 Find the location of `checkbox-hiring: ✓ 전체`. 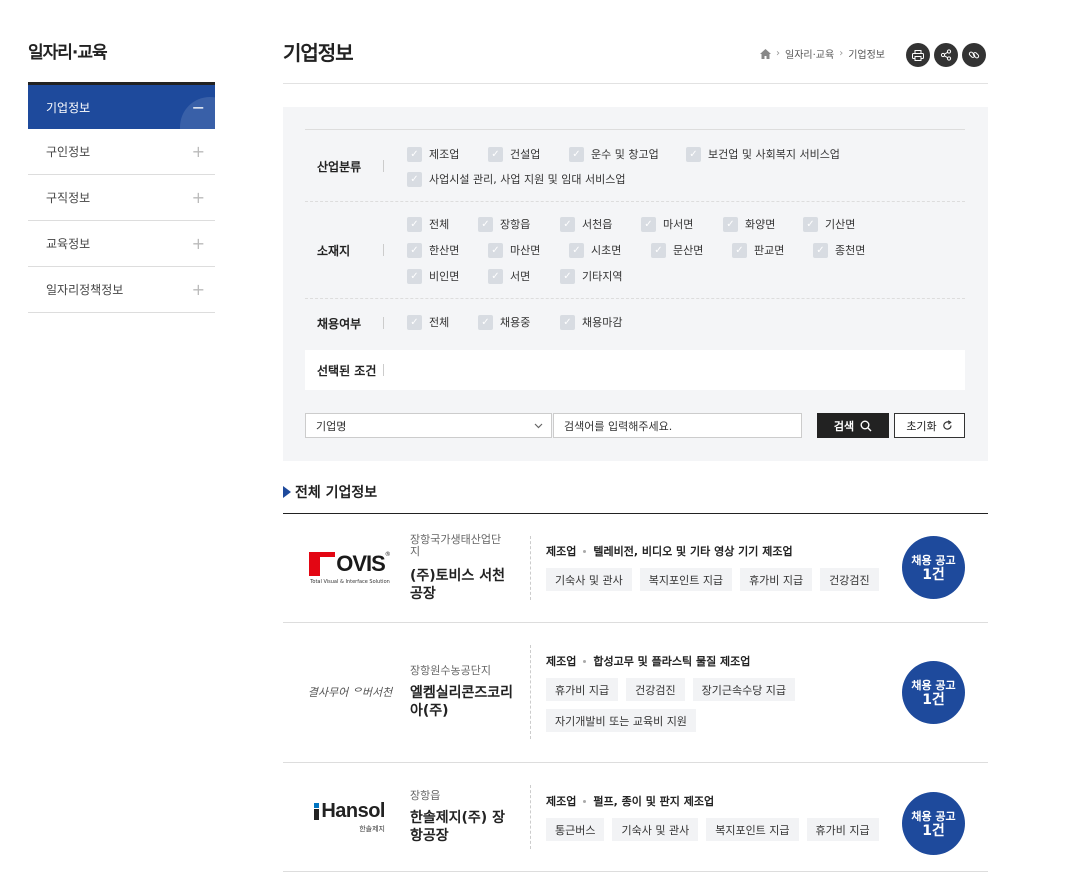

checkbox-hiring: ✓ 전체 is located at coordinates (428, 322).